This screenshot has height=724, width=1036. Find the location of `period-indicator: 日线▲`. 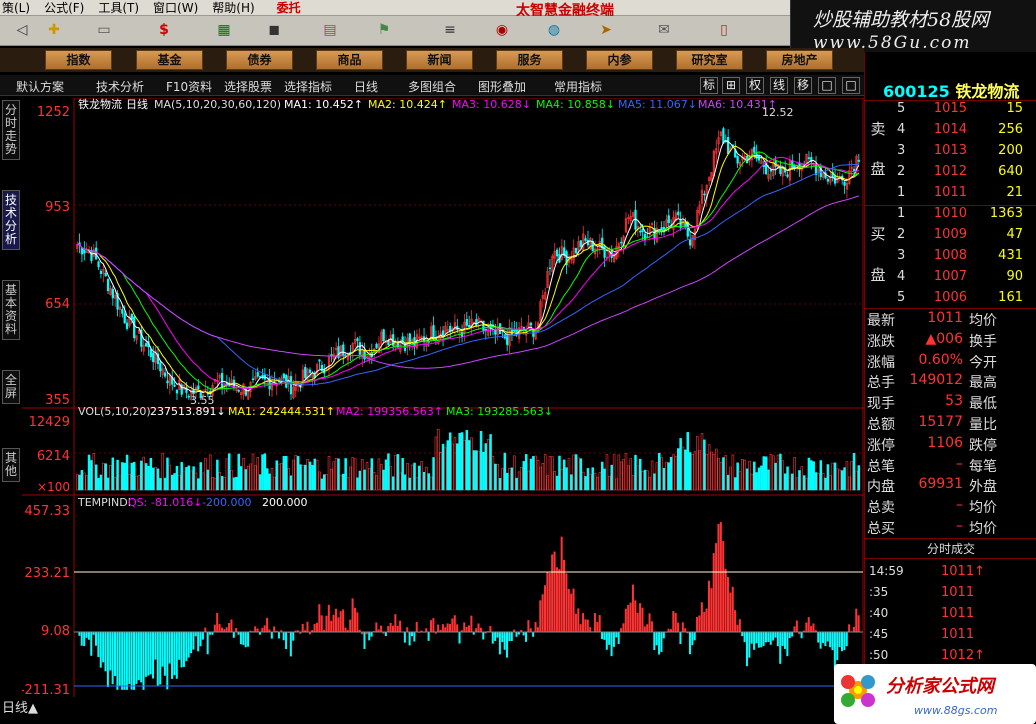

period-indicator: 日线▲ is located at coordinates (20, 706).